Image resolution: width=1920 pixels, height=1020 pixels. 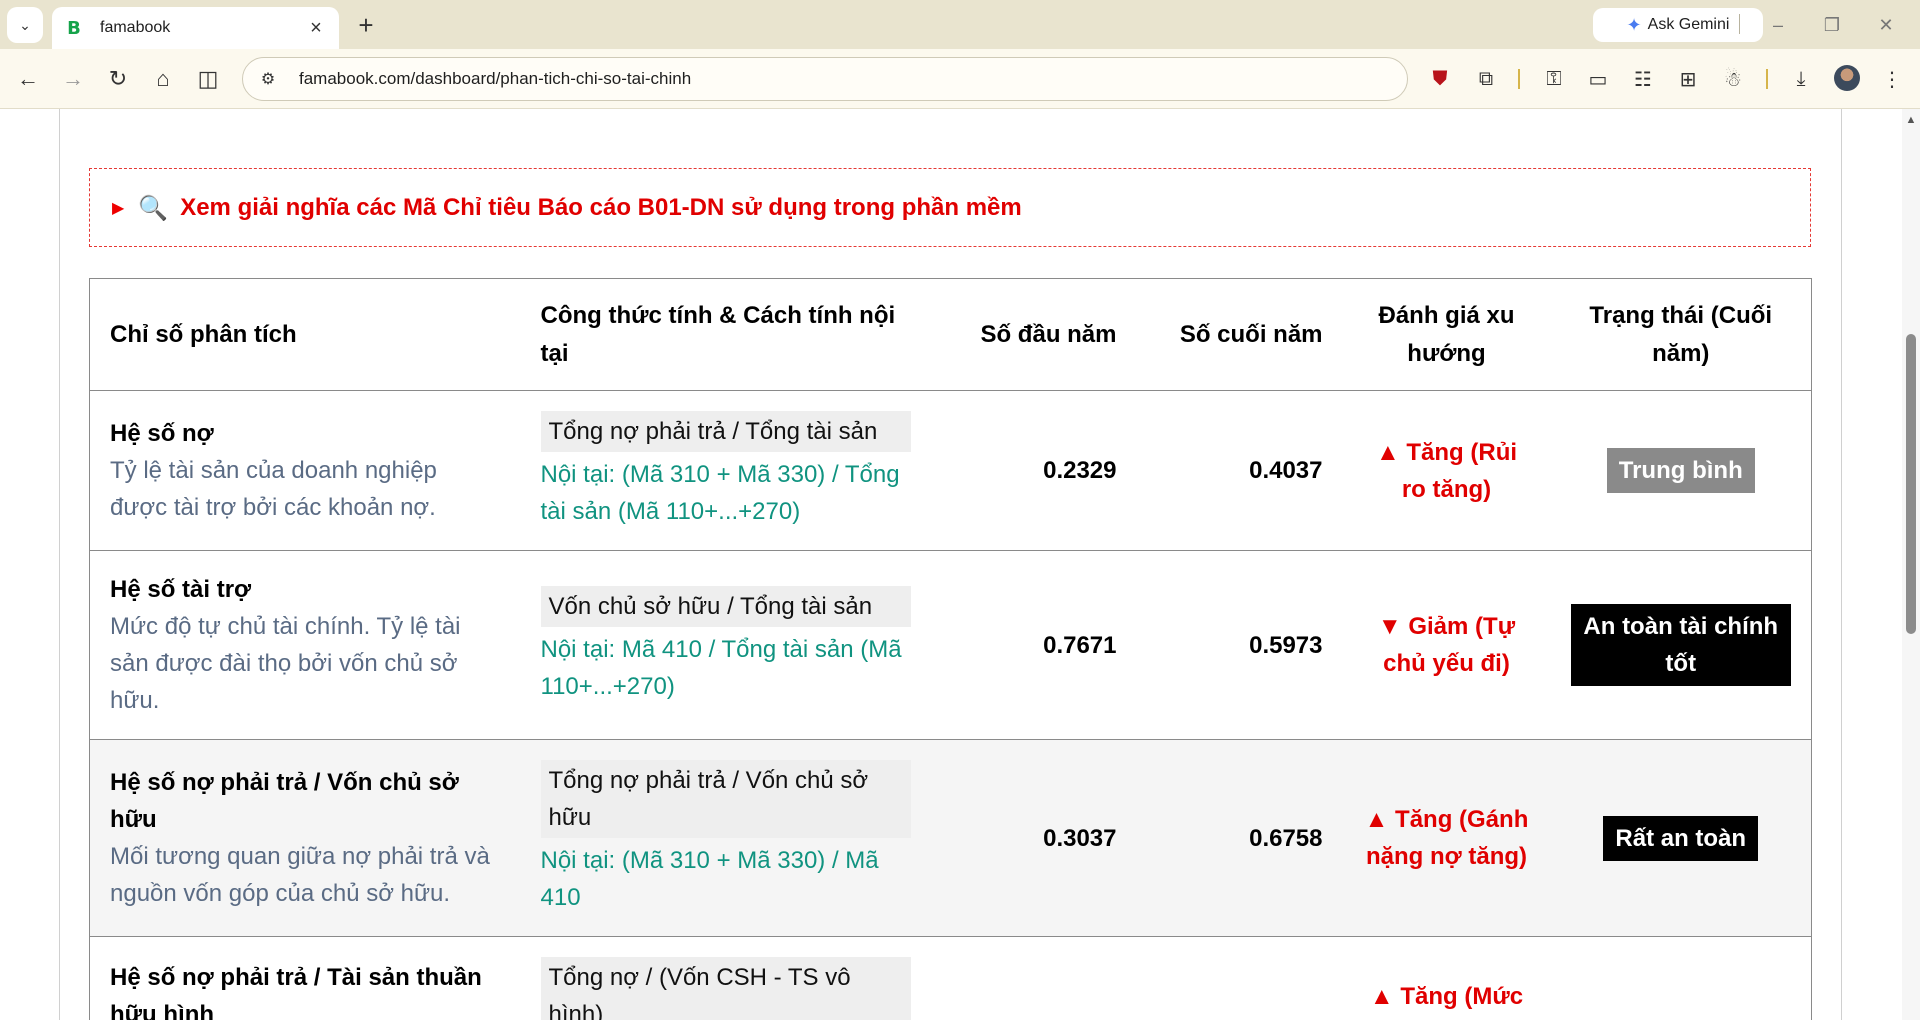 What do you see at coordinates (1681, 978) in the screenshot?
I see `status-cell` at bounding box center [1681, 978].